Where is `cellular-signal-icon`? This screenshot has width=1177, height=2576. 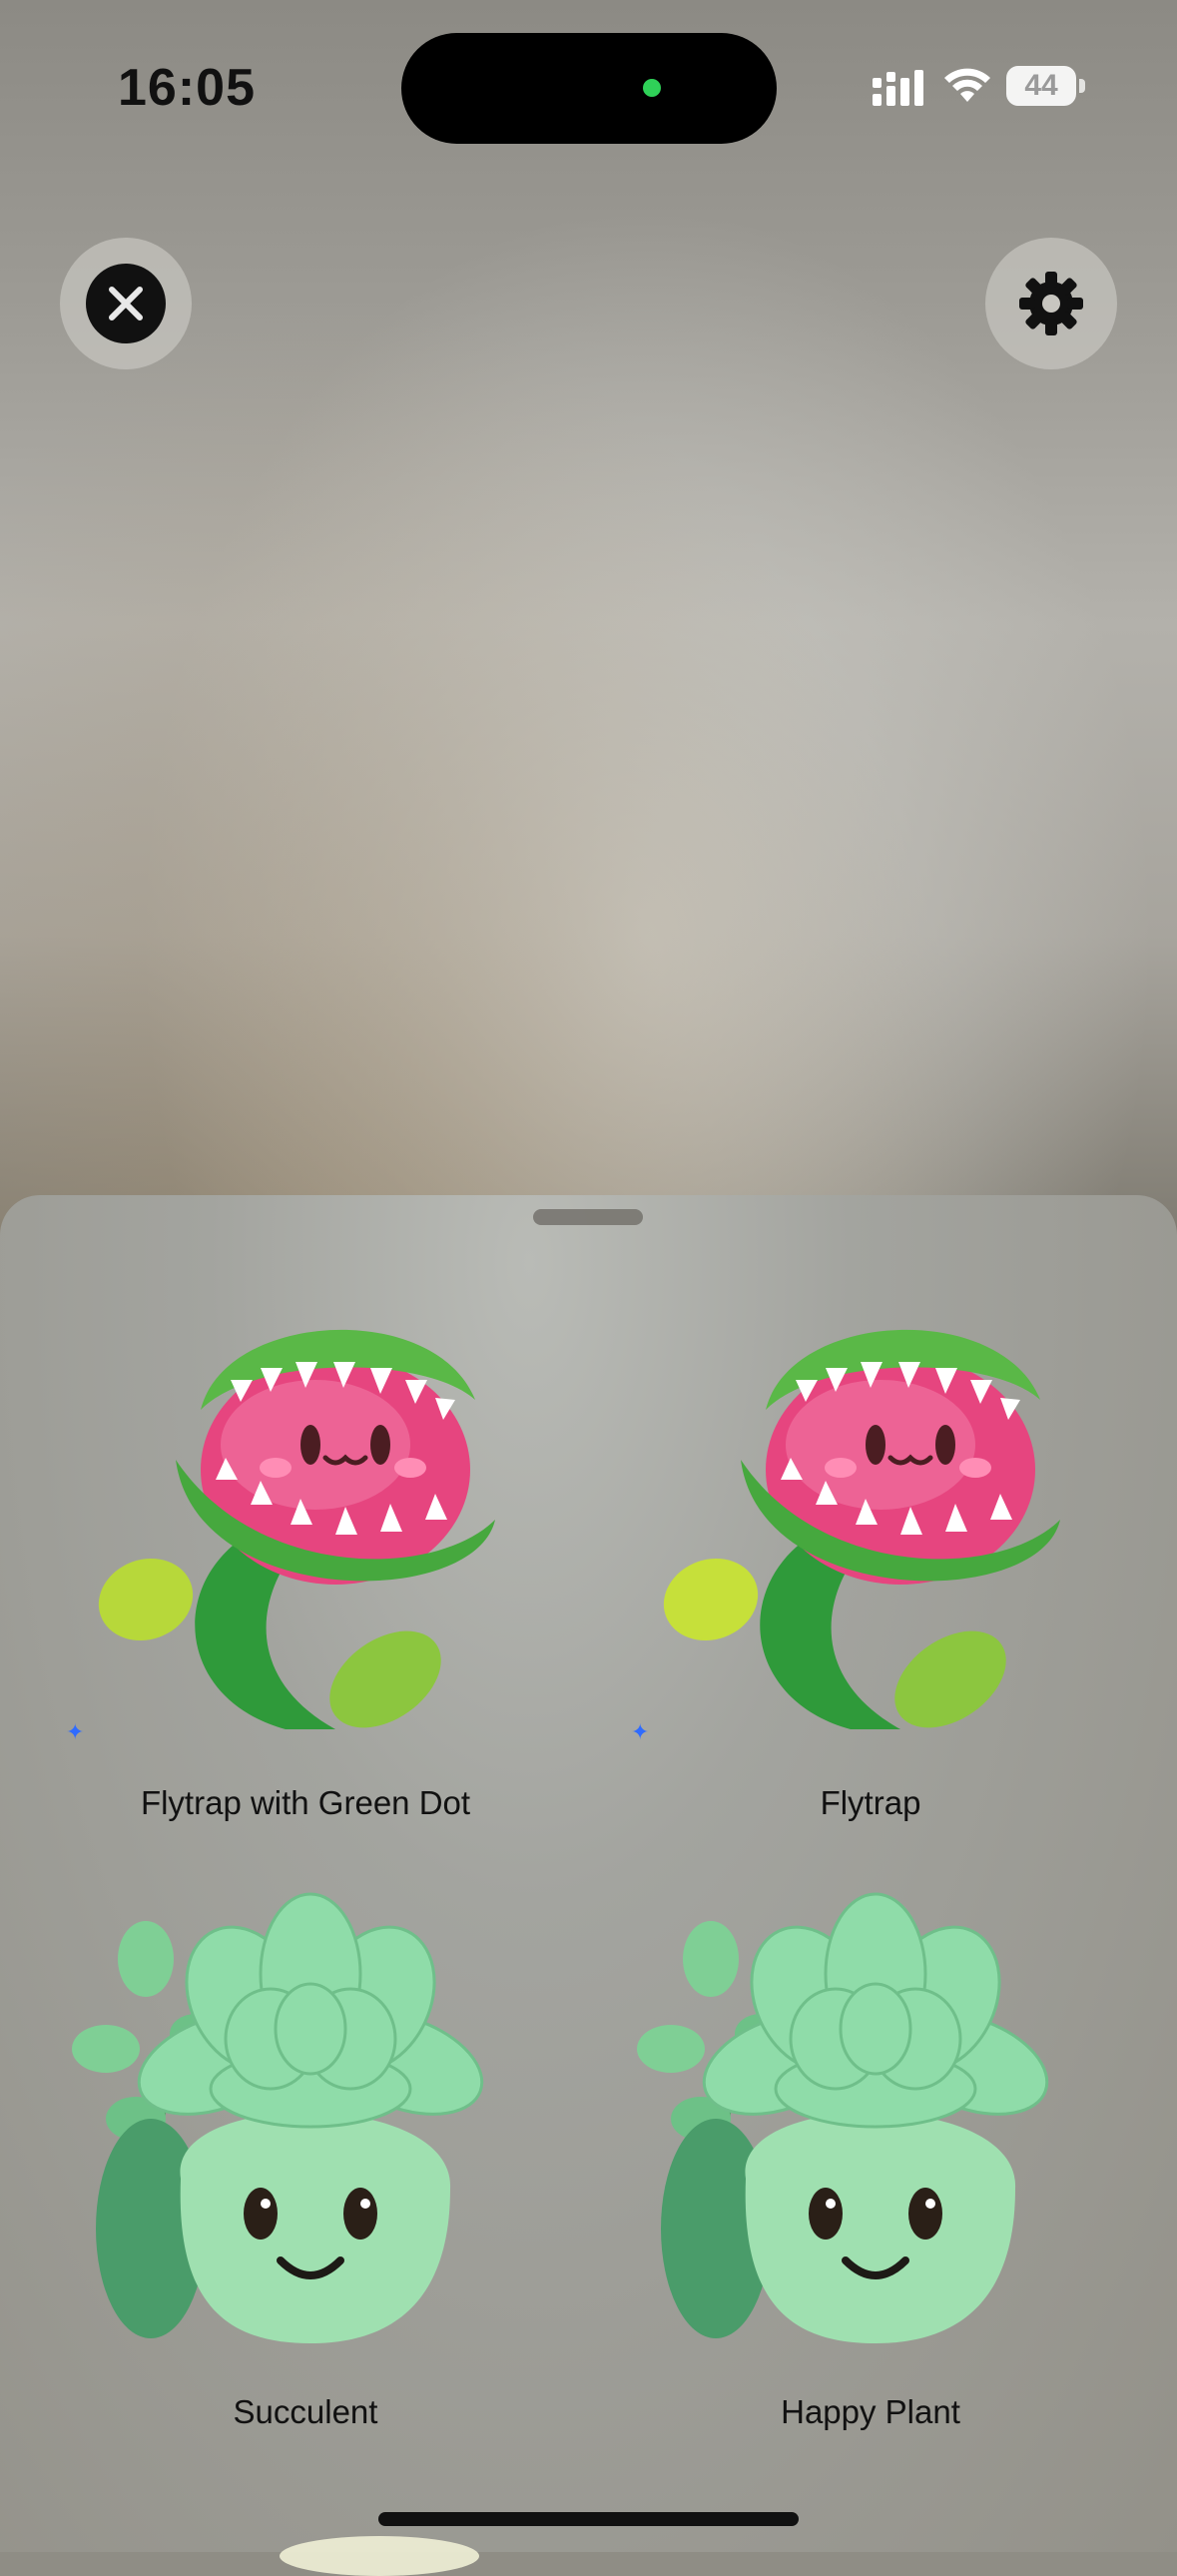 cellular-signal-icon is located at coordinates (898, 88).